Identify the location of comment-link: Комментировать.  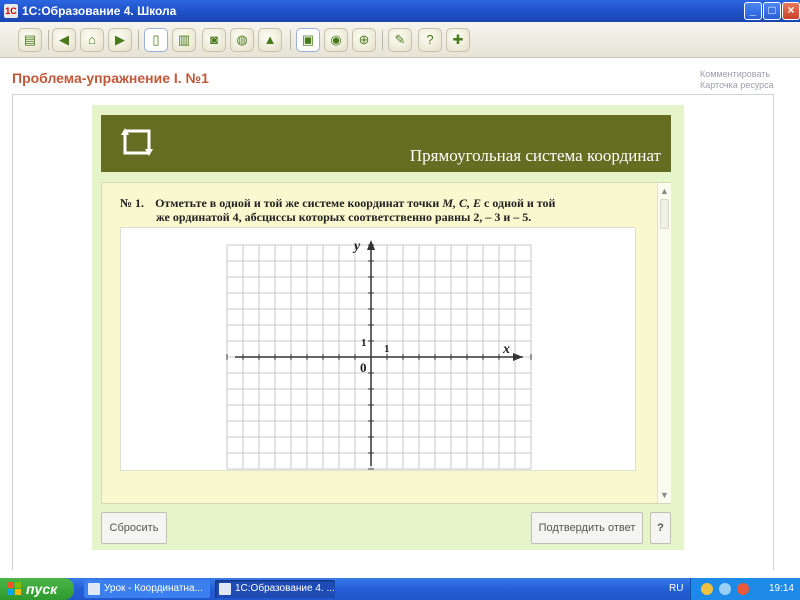
(737, 74).